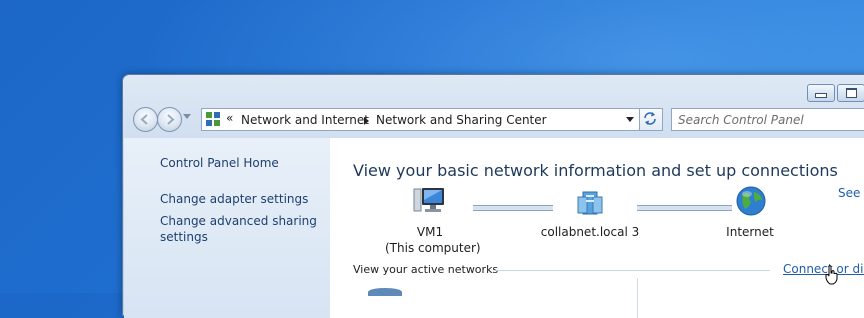 The image size is (864, 318). Describe the element at coordinates (187, 117) in the screenshot. I see `chevron-down-icon` at that location.